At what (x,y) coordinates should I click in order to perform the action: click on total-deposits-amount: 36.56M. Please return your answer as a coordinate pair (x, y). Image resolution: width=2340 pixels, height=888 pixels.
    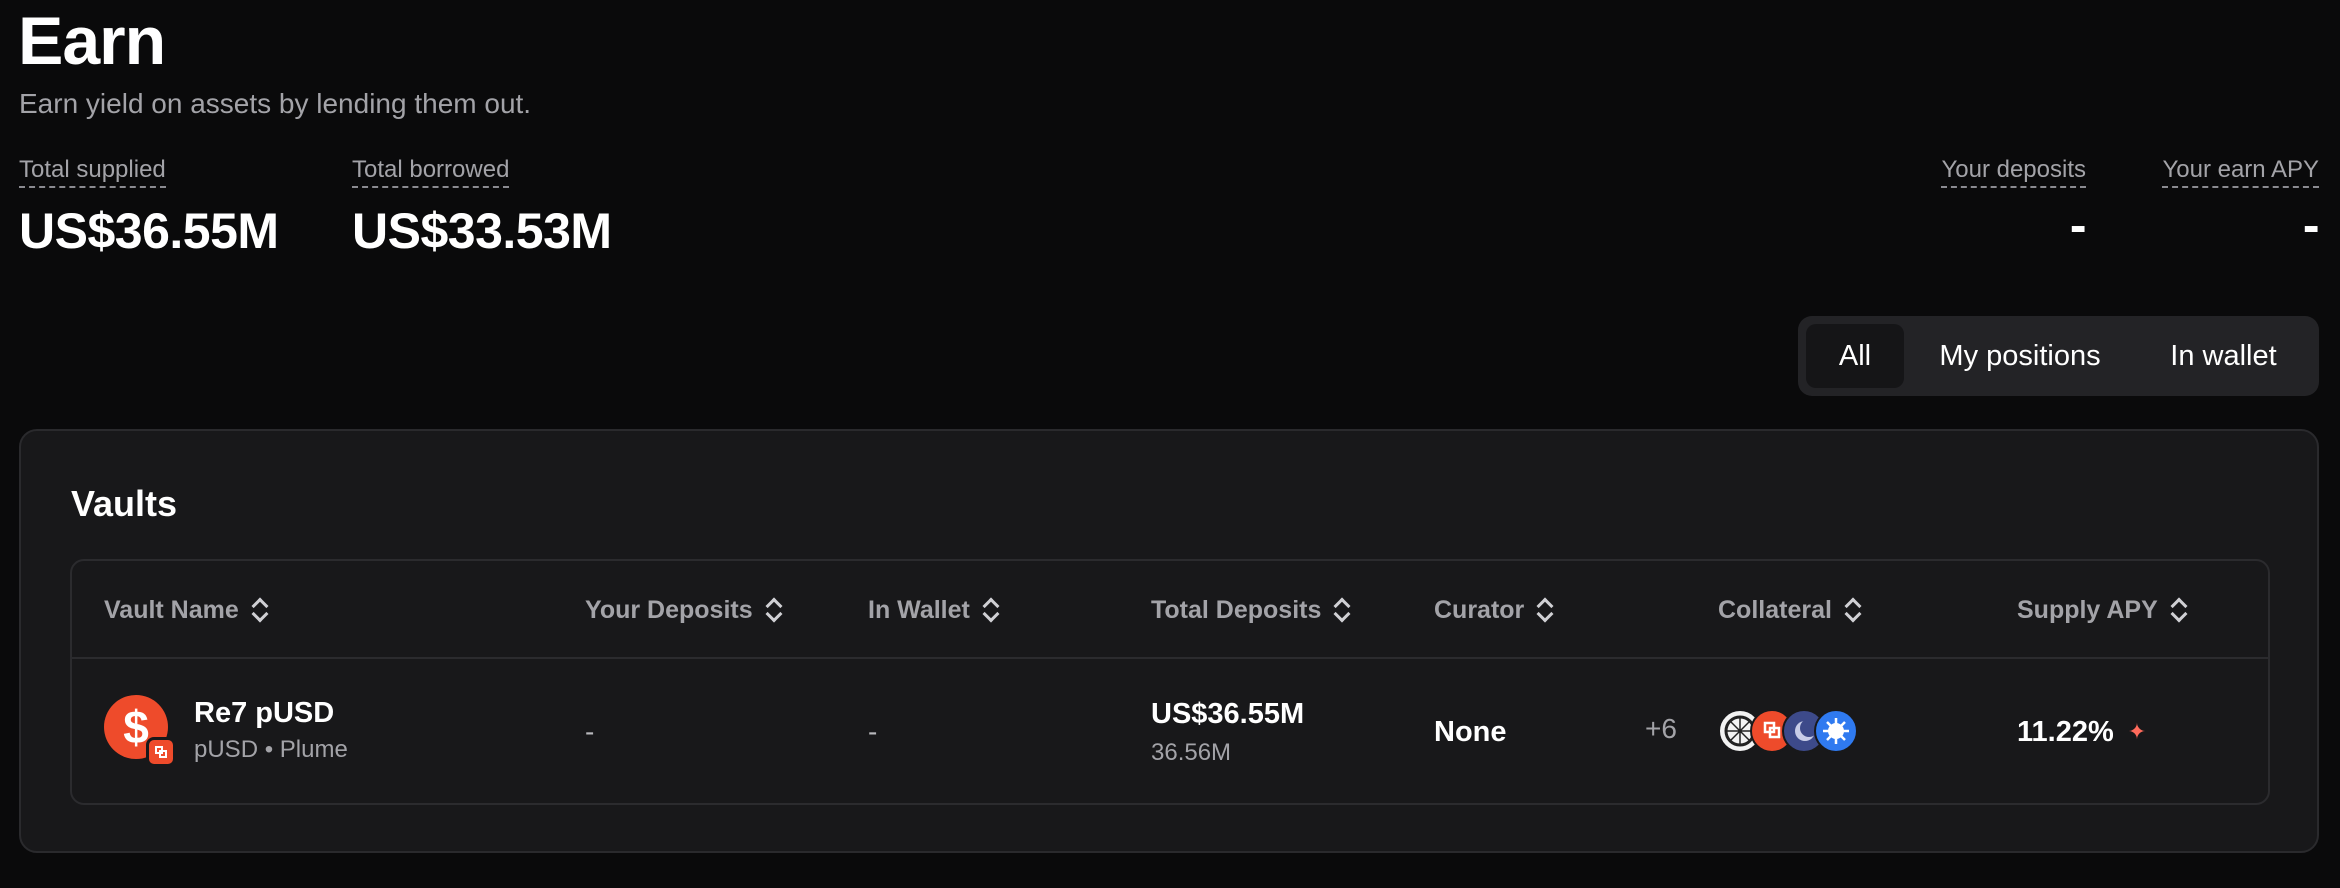
    Looking at the image, I should click on (1191, 752).